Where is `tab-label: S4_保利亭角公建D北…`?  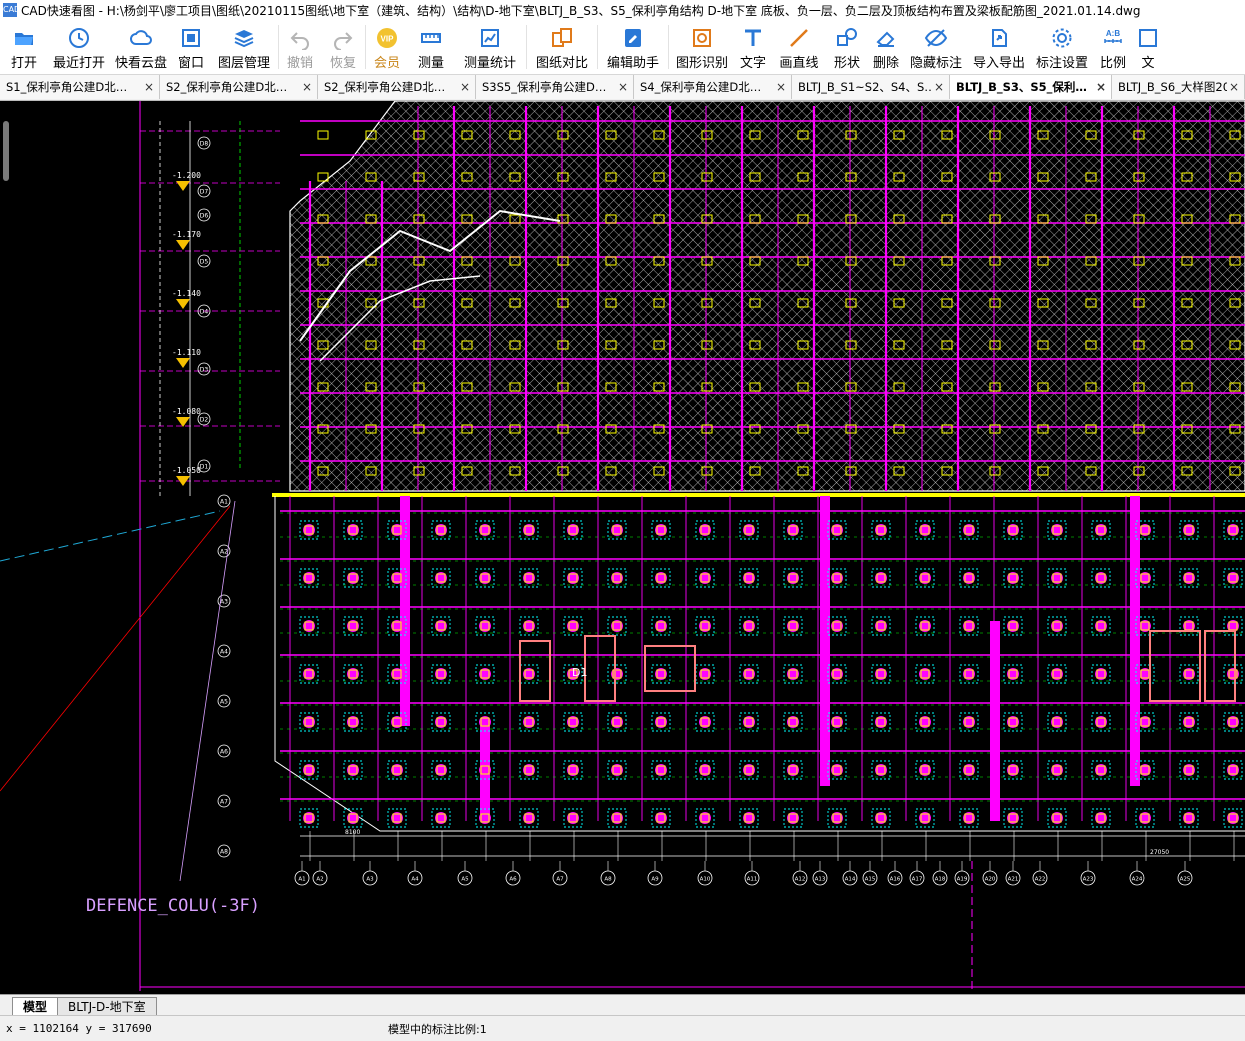
tab-label: S4_保利亭角公建D北… is located at coordinates (701, 87).